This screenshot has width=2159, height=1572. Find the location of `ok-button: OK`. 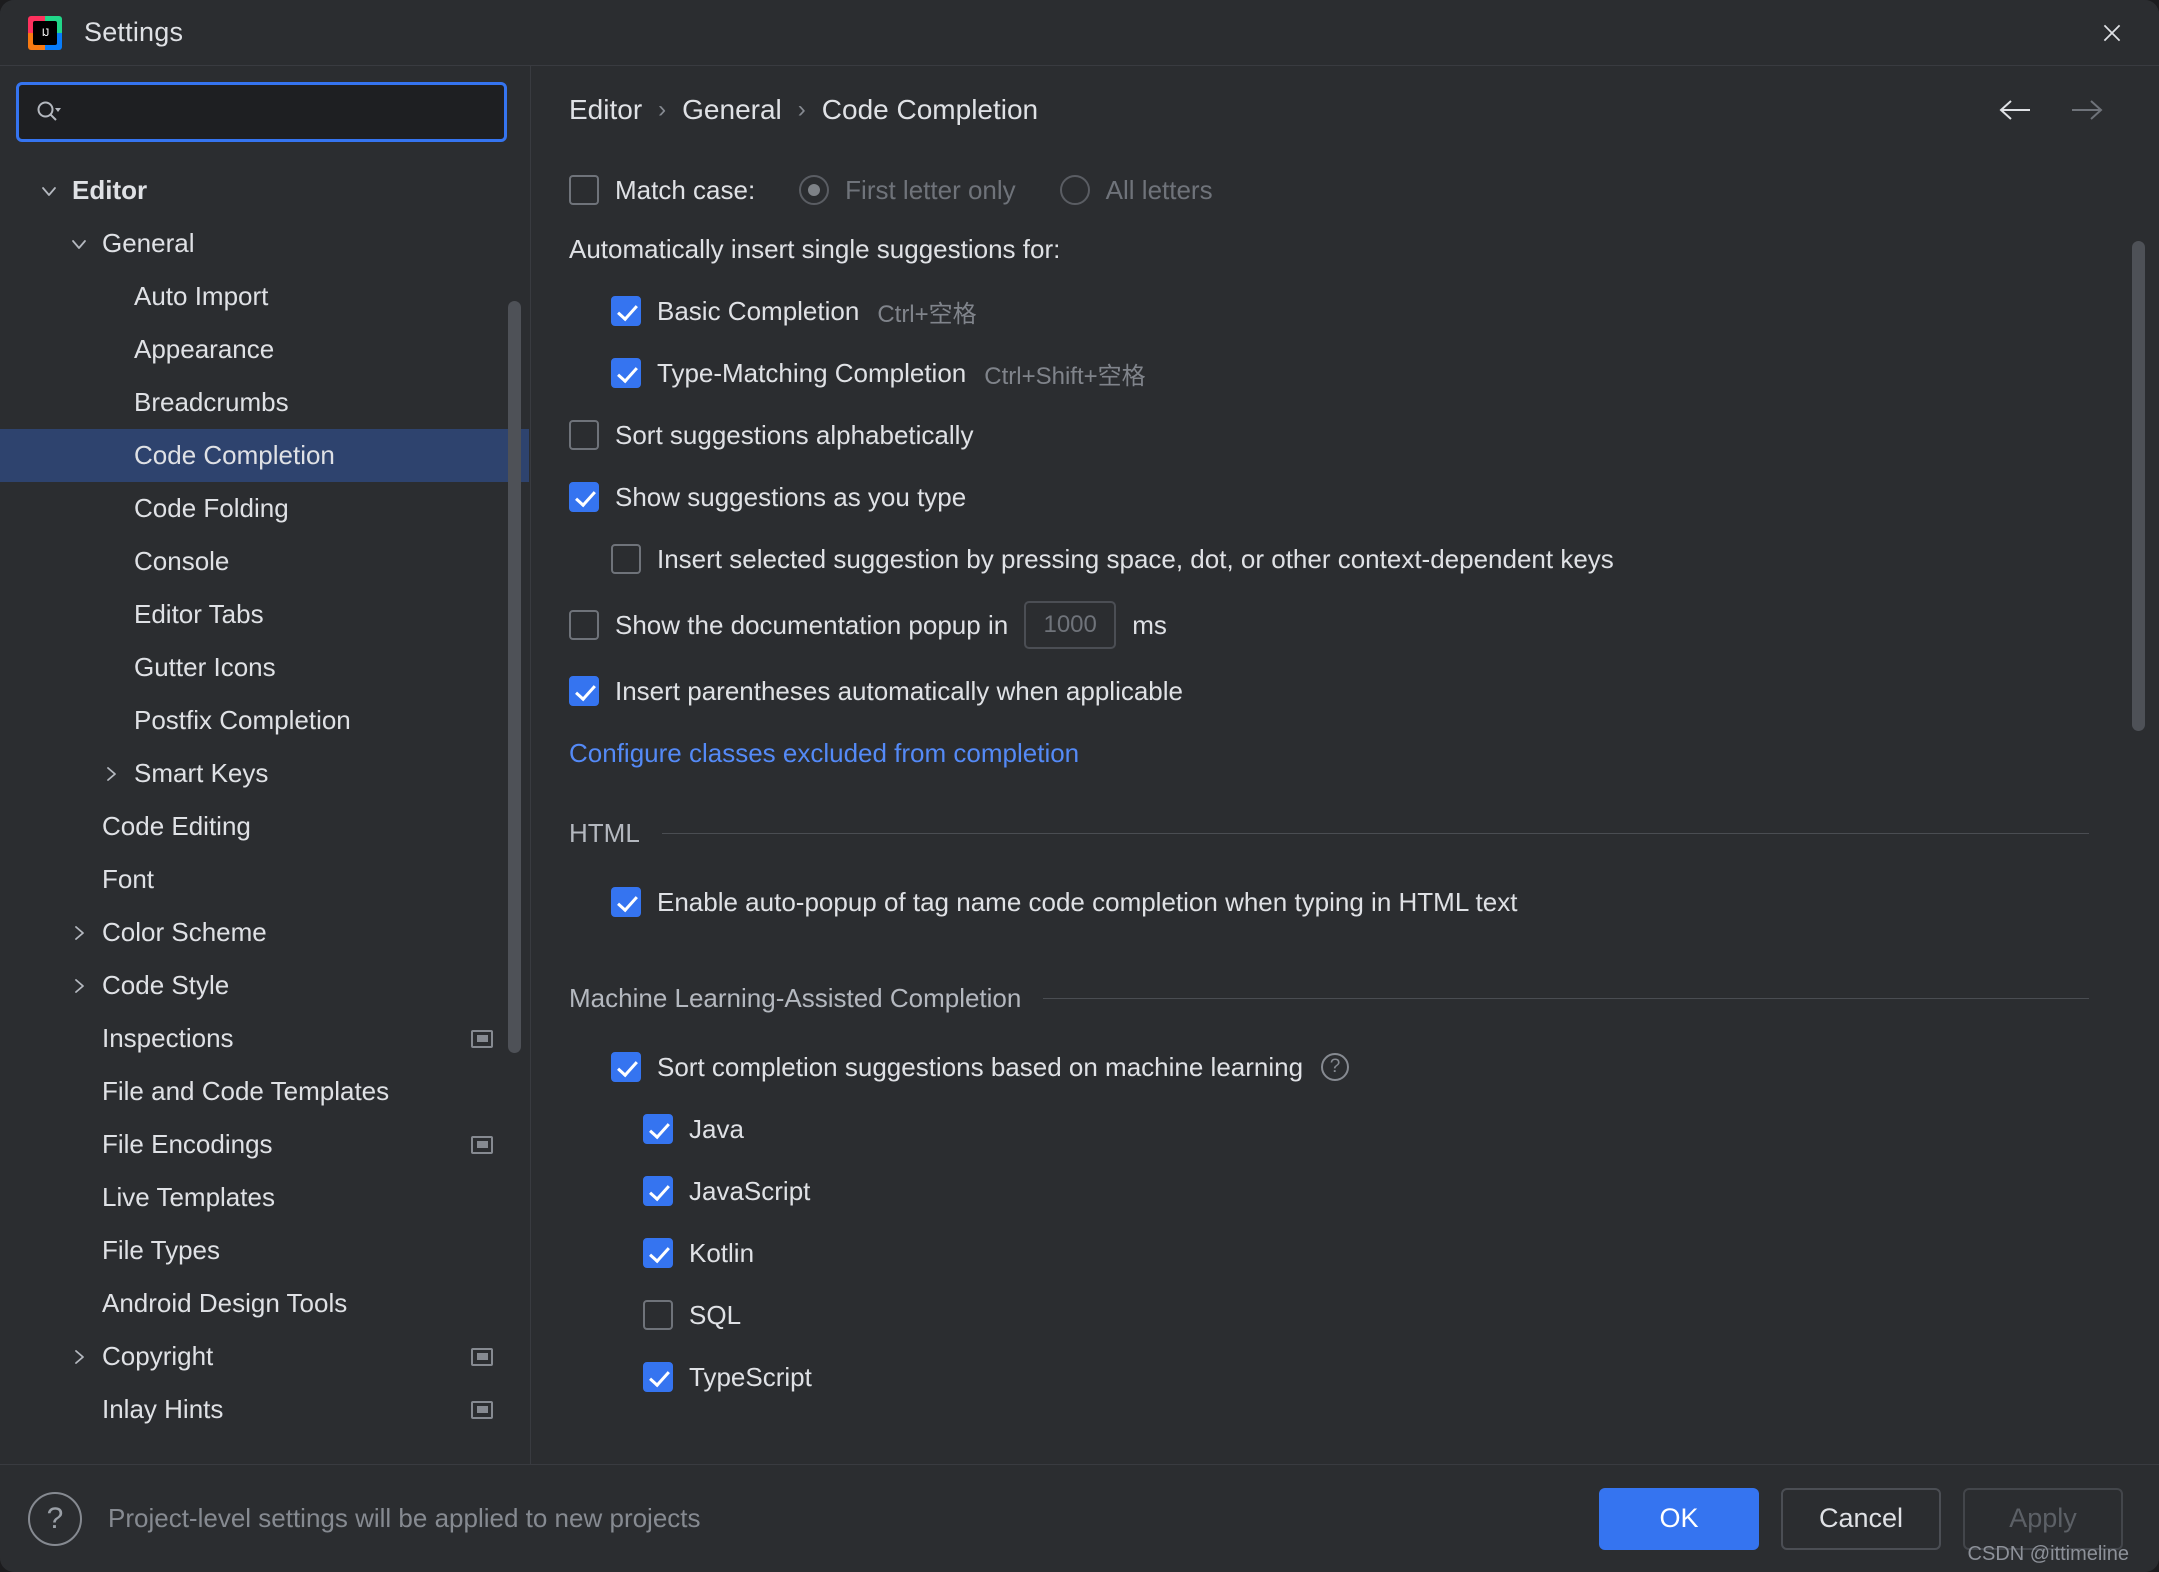

ok-button: OK is located at coordinates (1679, 1518).